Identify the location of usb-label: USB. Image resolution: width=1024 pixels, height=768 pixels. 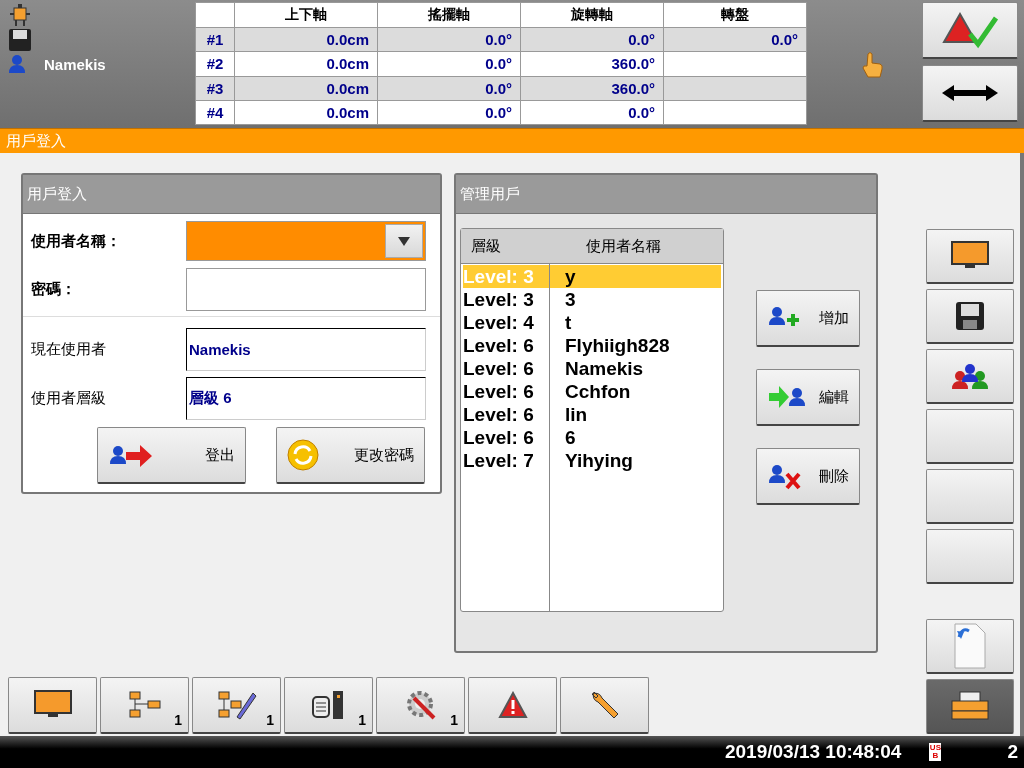
(935, 752).